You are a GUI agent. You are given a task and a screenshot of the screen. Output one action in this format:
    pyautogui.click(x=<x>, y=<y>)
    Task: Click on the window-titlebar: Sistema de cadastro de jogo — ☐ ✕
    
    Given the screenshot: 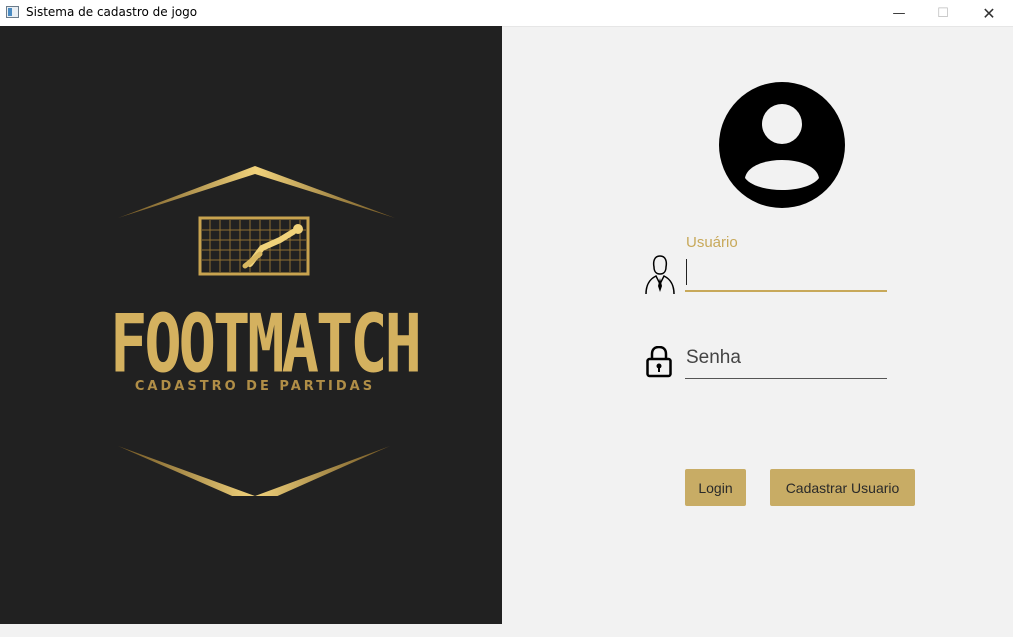 What is the action you would take?
    pyautogui.click(x=506, y=13)
    